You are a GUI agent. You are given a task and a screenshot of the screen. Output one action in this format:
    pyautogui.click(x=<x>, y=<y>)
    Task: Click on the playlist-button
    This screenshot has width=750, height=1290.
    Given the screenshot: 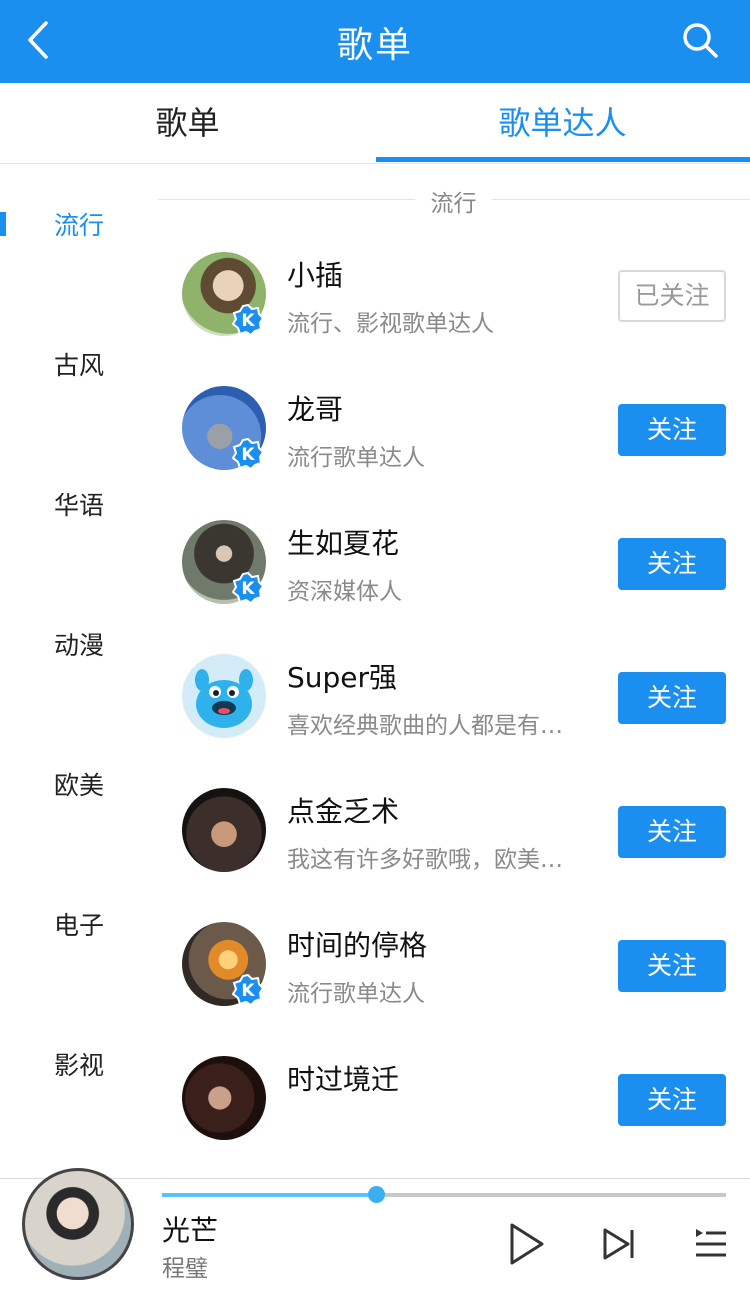 What is the action you would take?
    pyautogui.click(x=711, y=1244)
    